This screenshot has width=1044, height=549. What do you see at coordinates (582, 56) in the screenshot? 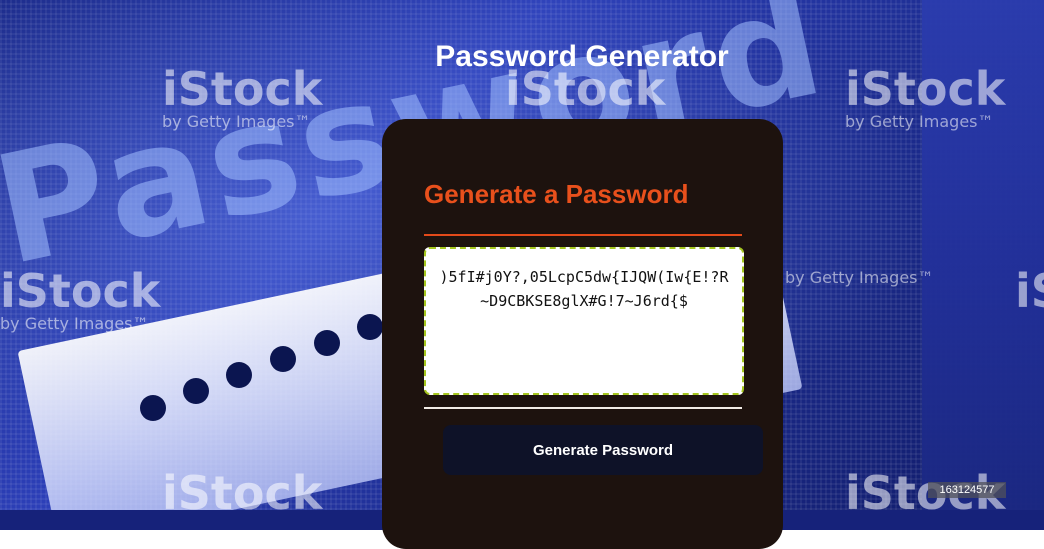
I see `page-title: Password Generator` at bounding box center [582, 56].